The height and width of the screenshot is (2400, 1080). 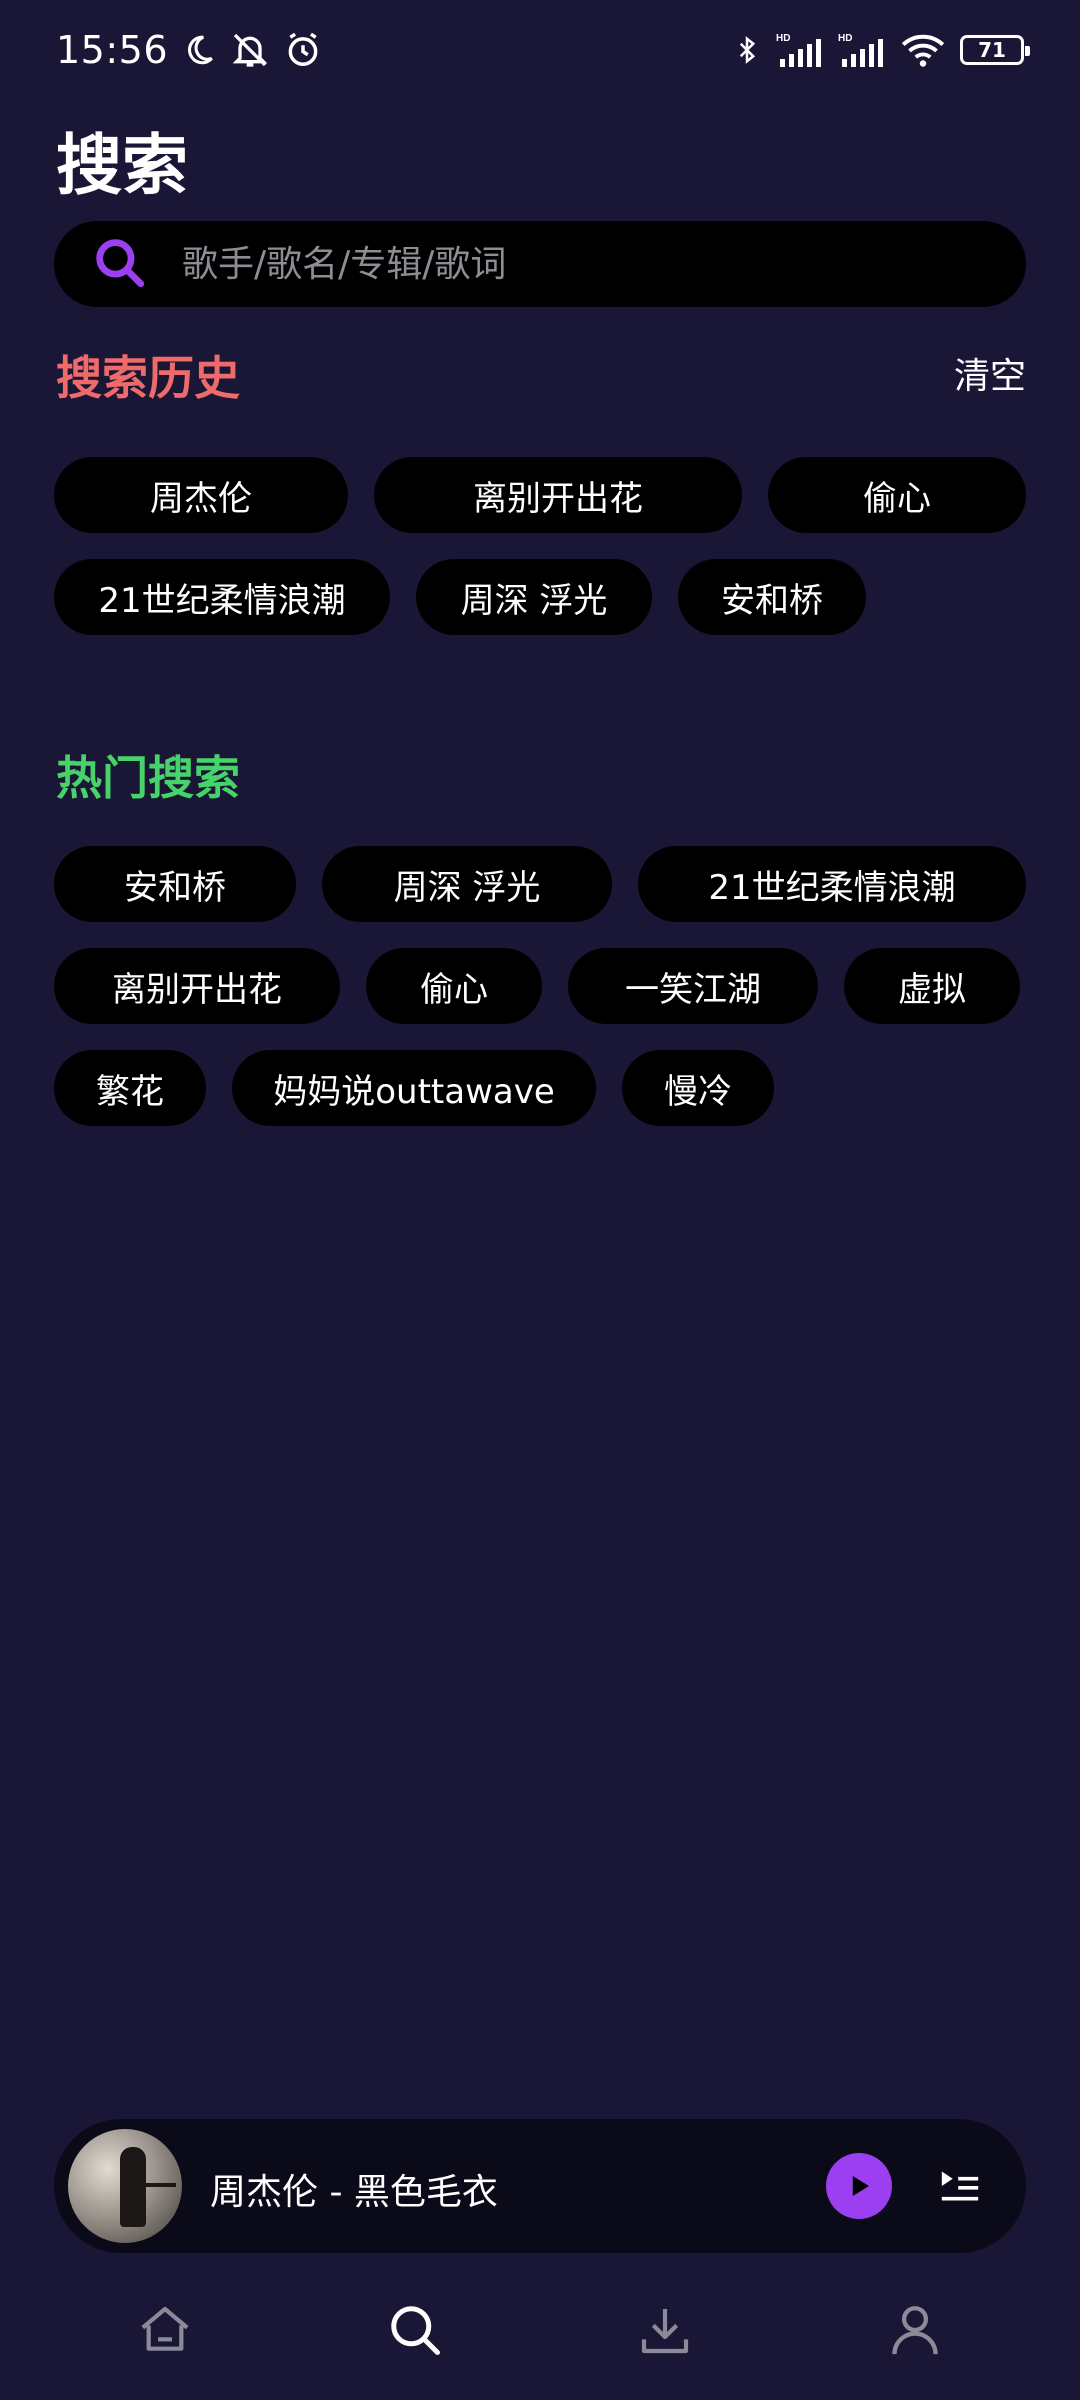 I want to click on now-playing-title: 周杰伦 - 黑色毛衣, so click(x=354, y=2192).